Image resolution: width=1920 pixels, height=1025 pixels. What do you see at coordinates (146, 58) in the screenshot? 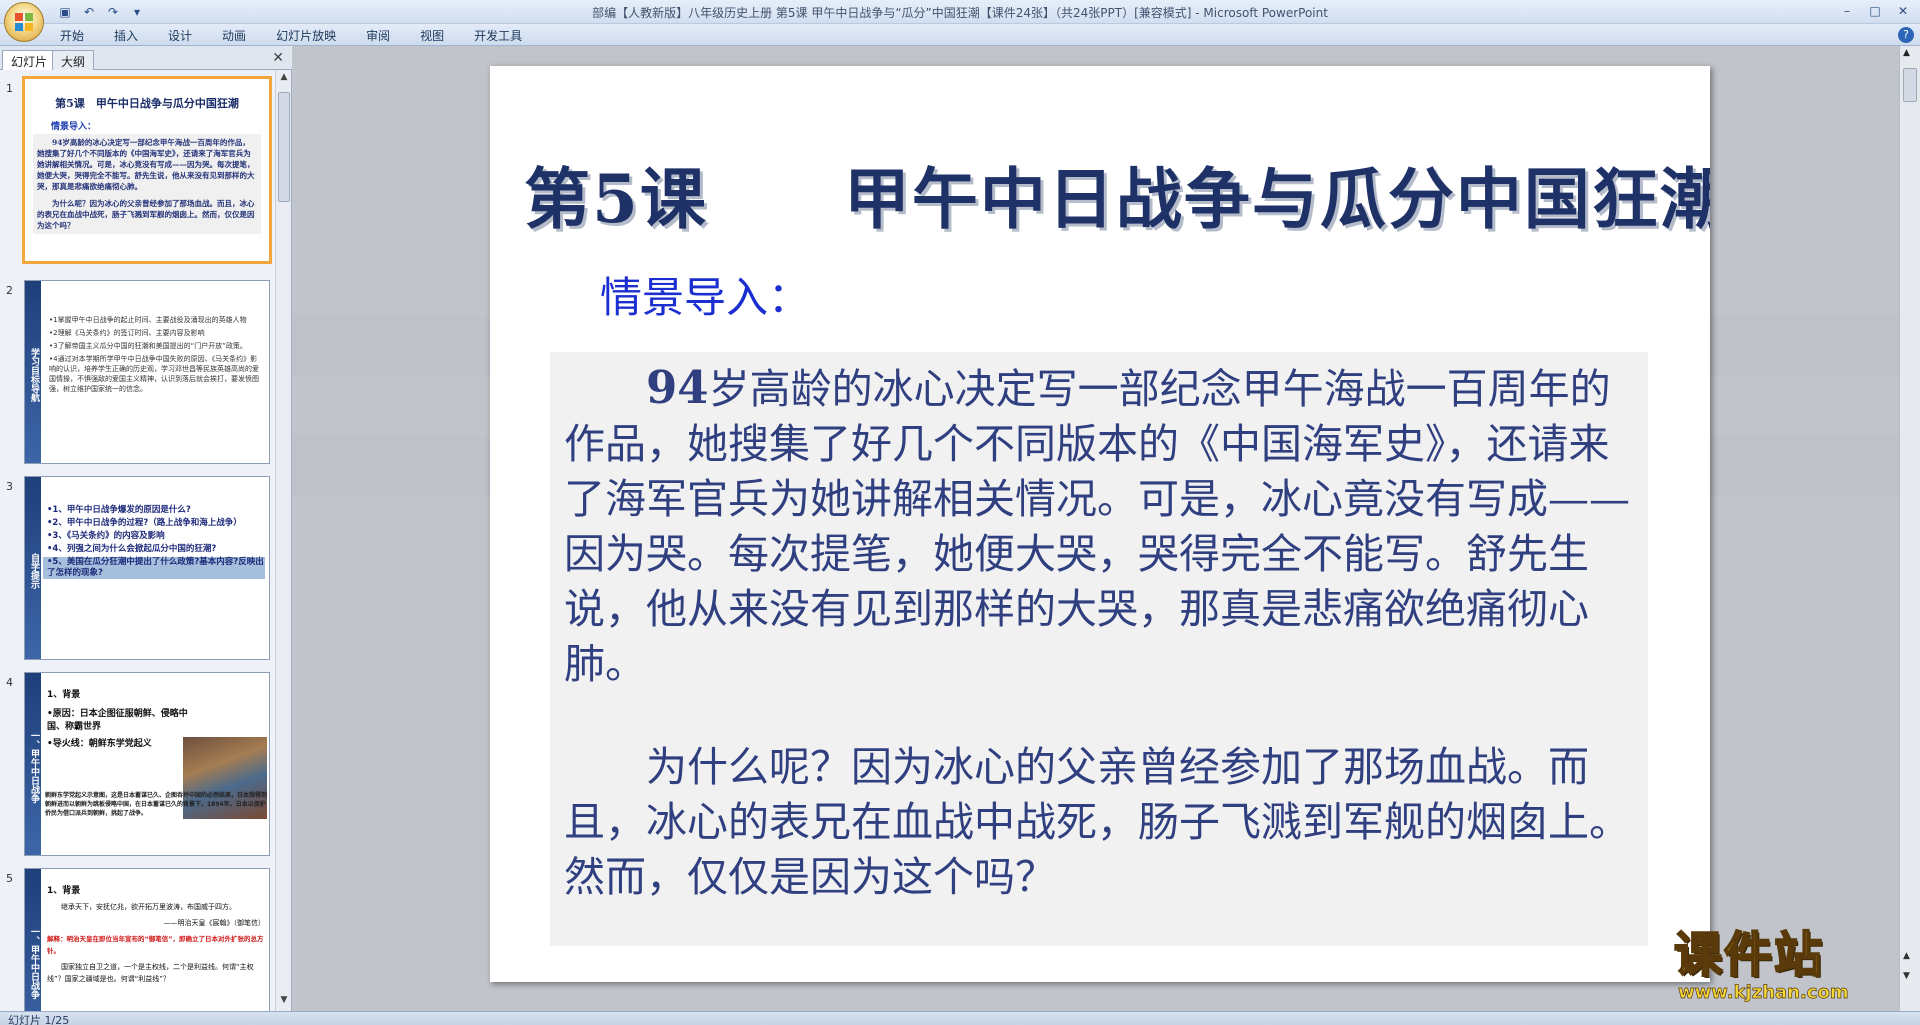
I see `panel-tabs: 幻灯片 大纲 ✕` at bounding box center [146, 58].